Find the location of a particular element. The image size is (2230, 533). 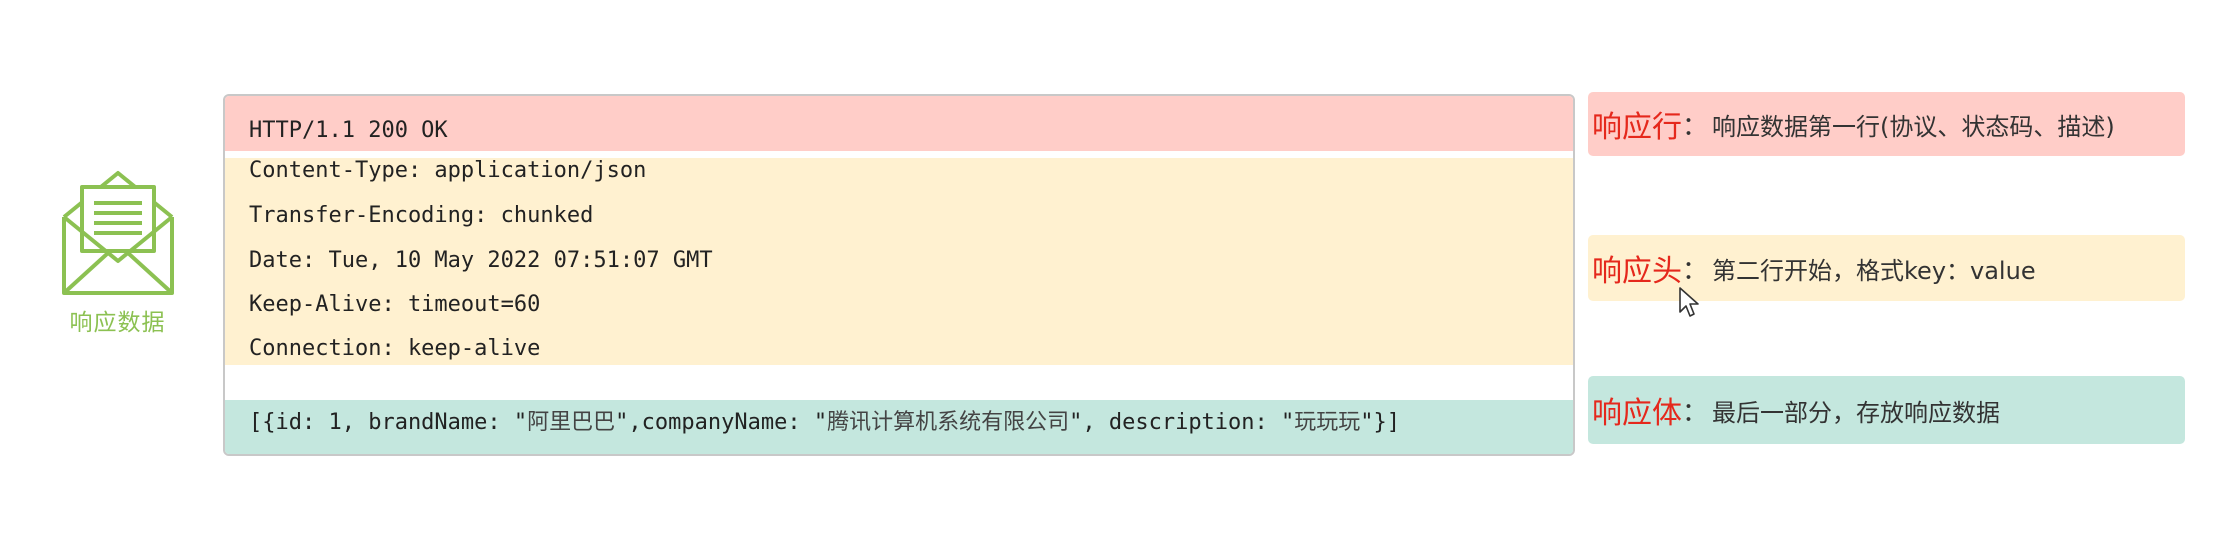

body-text: "}] is located at coordinates (1380, 422).